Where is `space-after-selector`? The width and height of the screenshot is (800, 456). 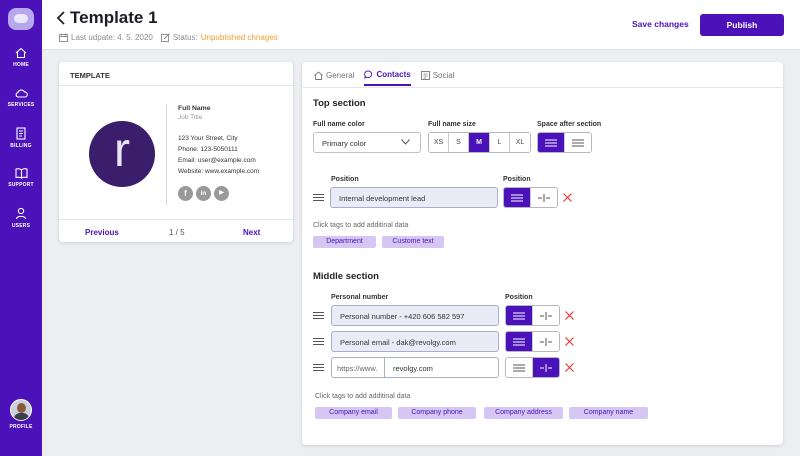 space-after-selector is located at coordinates (564, 142).